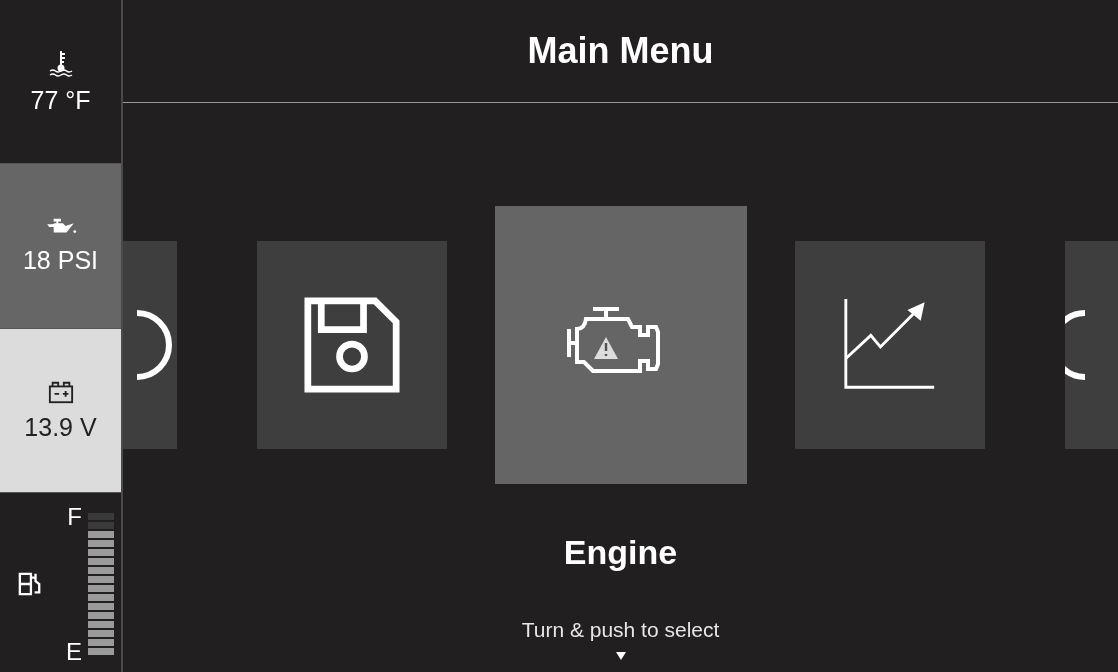  I want to click on gauge-reading: 77 °F, so click(60, 101).